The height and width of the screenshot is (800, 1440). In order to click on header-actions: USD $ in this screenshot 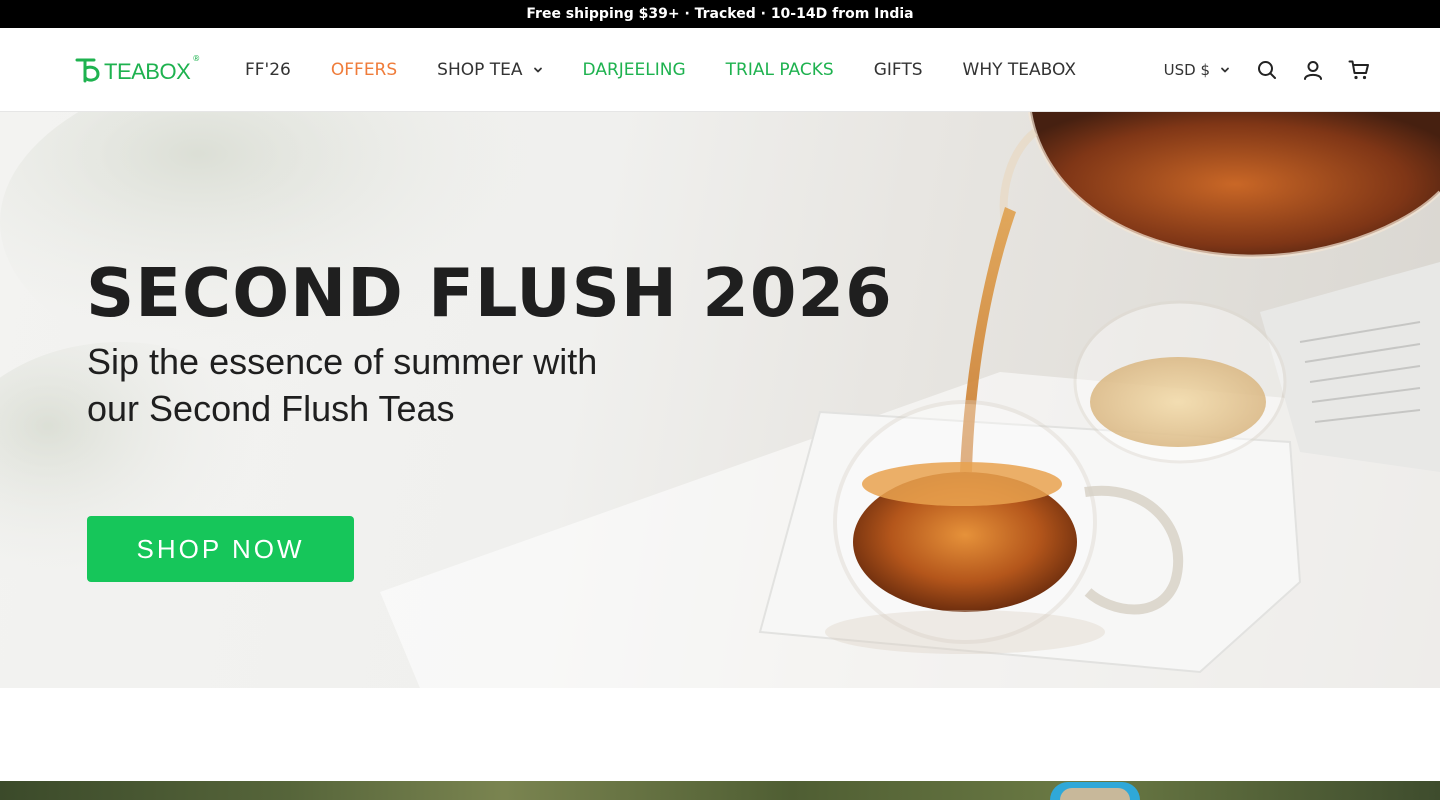, I will do `click(1267, 70)`.